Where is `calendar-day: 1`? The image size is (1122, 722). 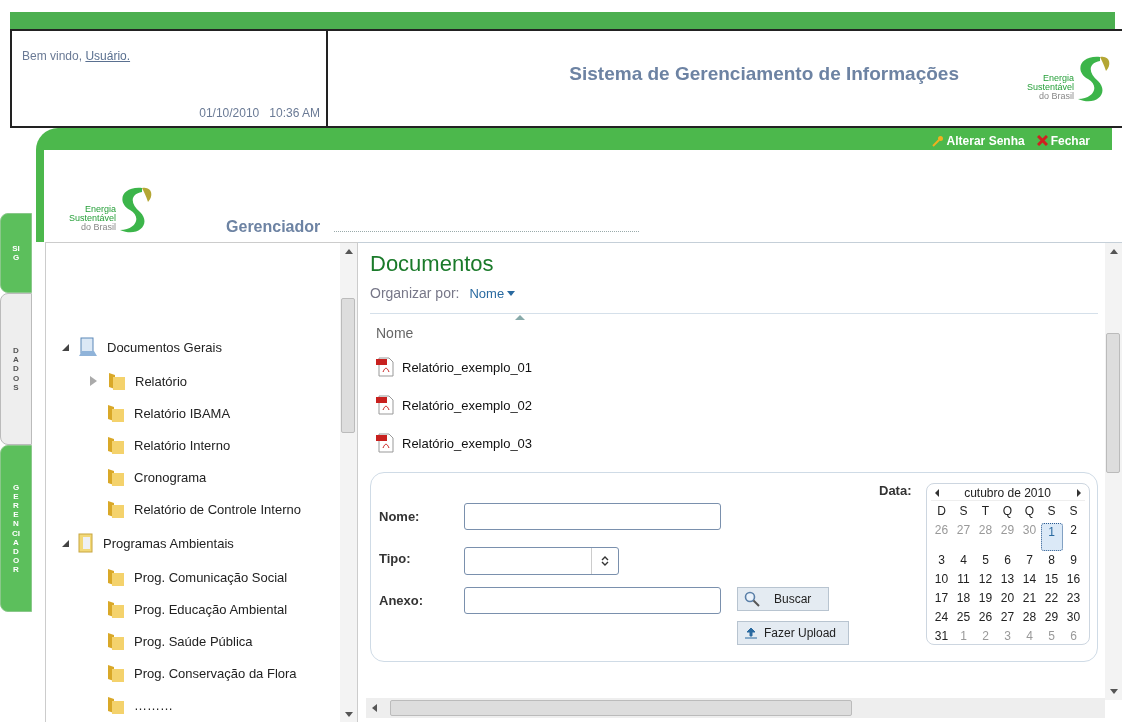
calendar-day: 1 is located at coordinates (1051, 537).